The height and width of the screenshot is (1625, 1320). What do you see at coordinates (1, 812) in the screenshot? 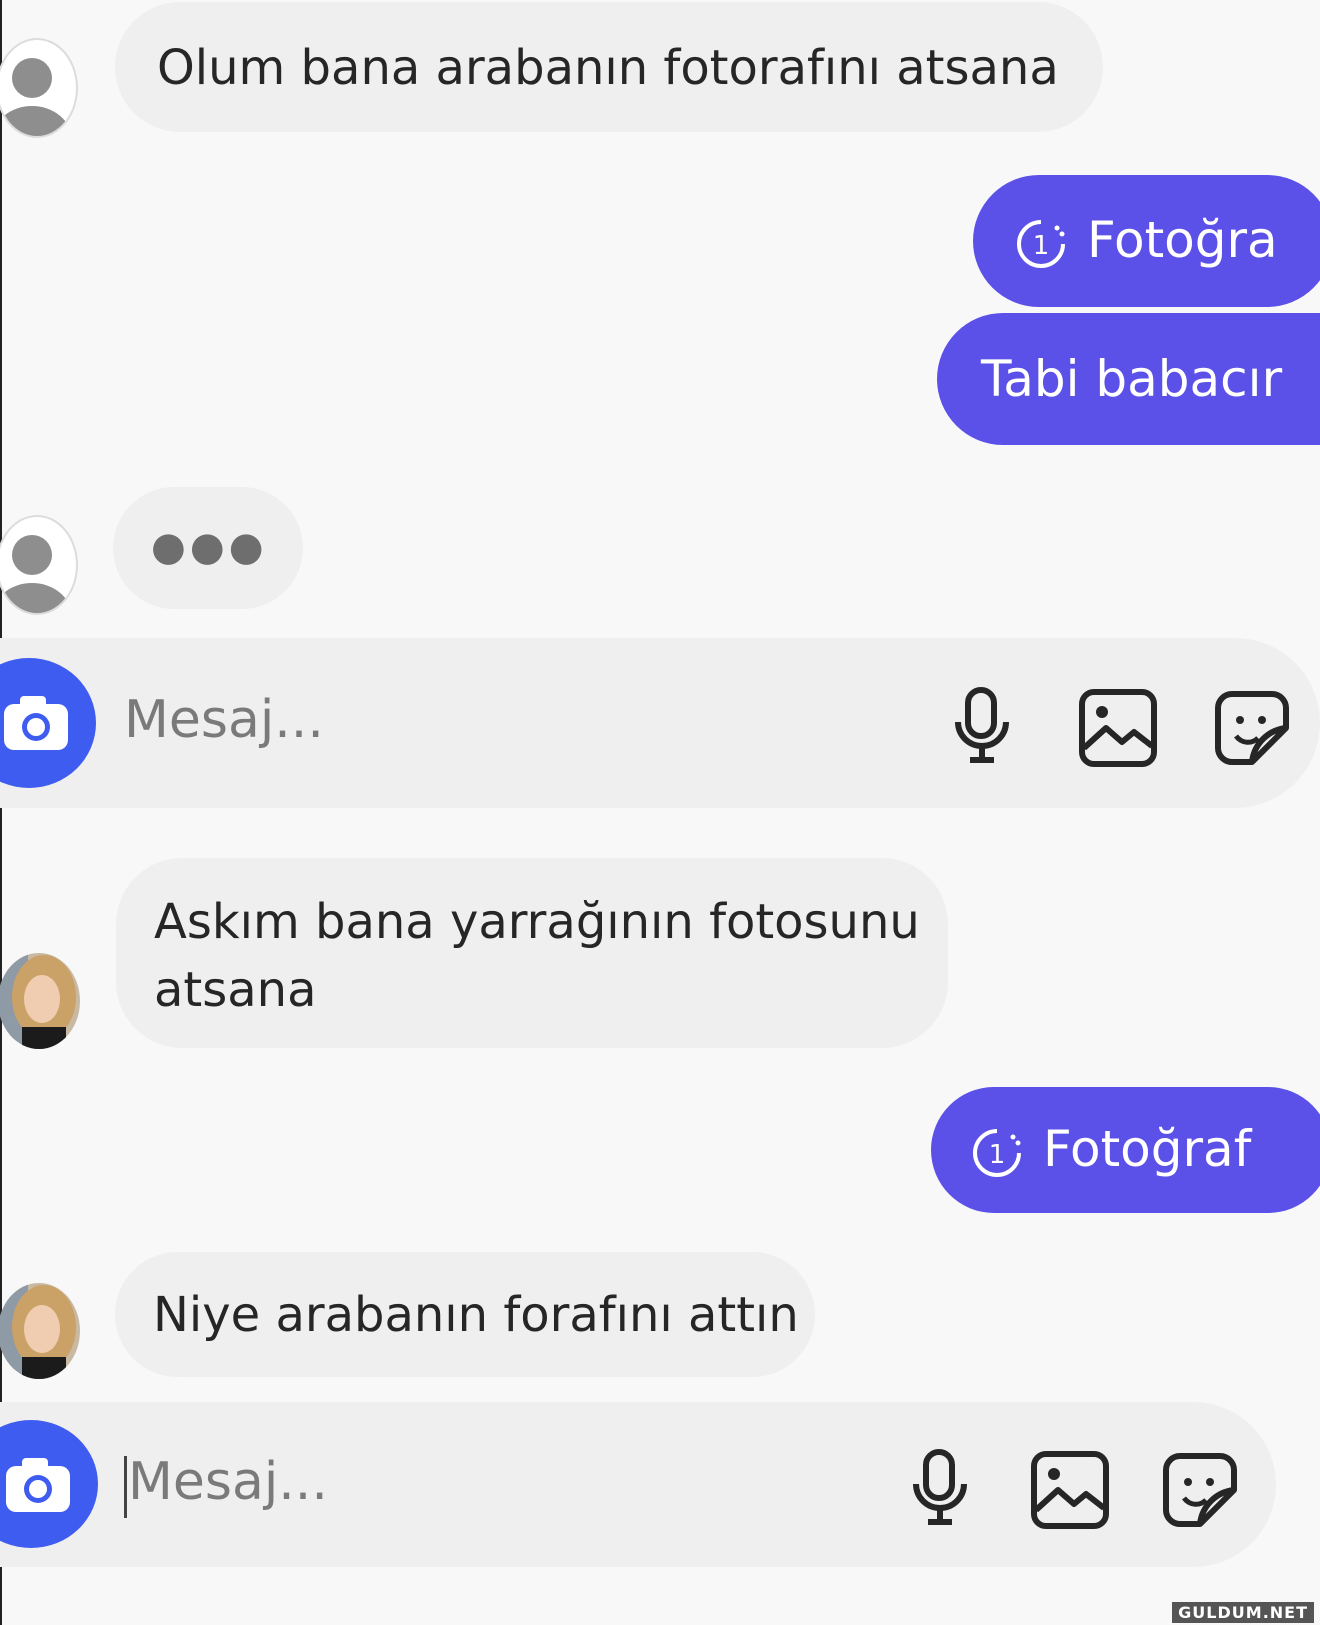
I see `screenshot-border` at bounding box center [1, 812].